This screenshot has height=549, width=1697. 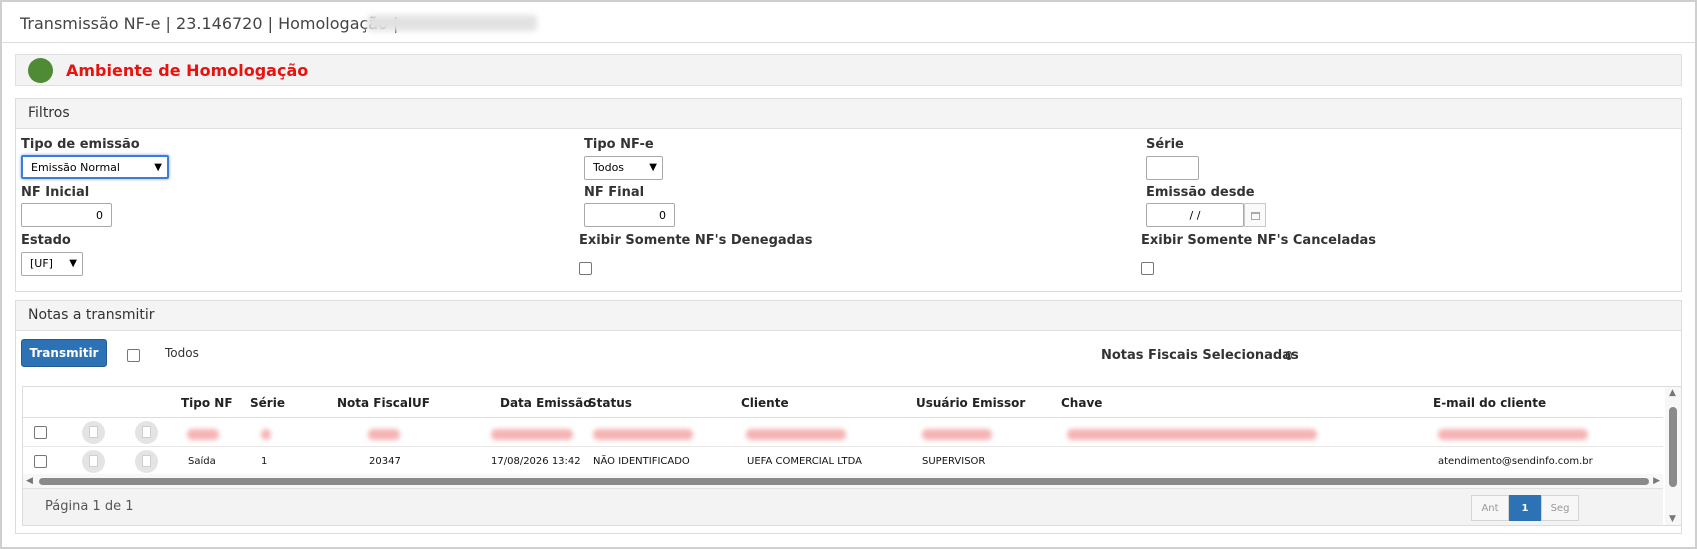 I want to click on estado-select: [UF] ▼, so click(x=52, y=264).